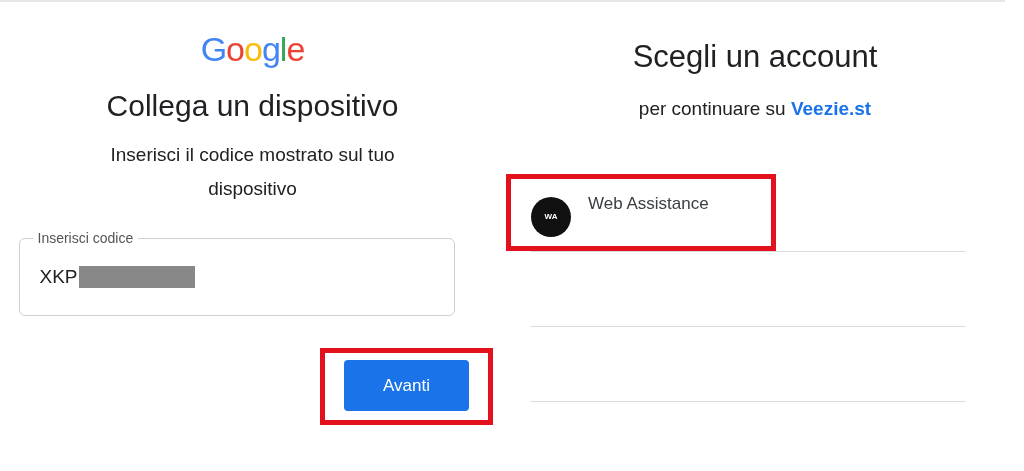  I want to click on avatar-icon: WA, so click(551, 216).